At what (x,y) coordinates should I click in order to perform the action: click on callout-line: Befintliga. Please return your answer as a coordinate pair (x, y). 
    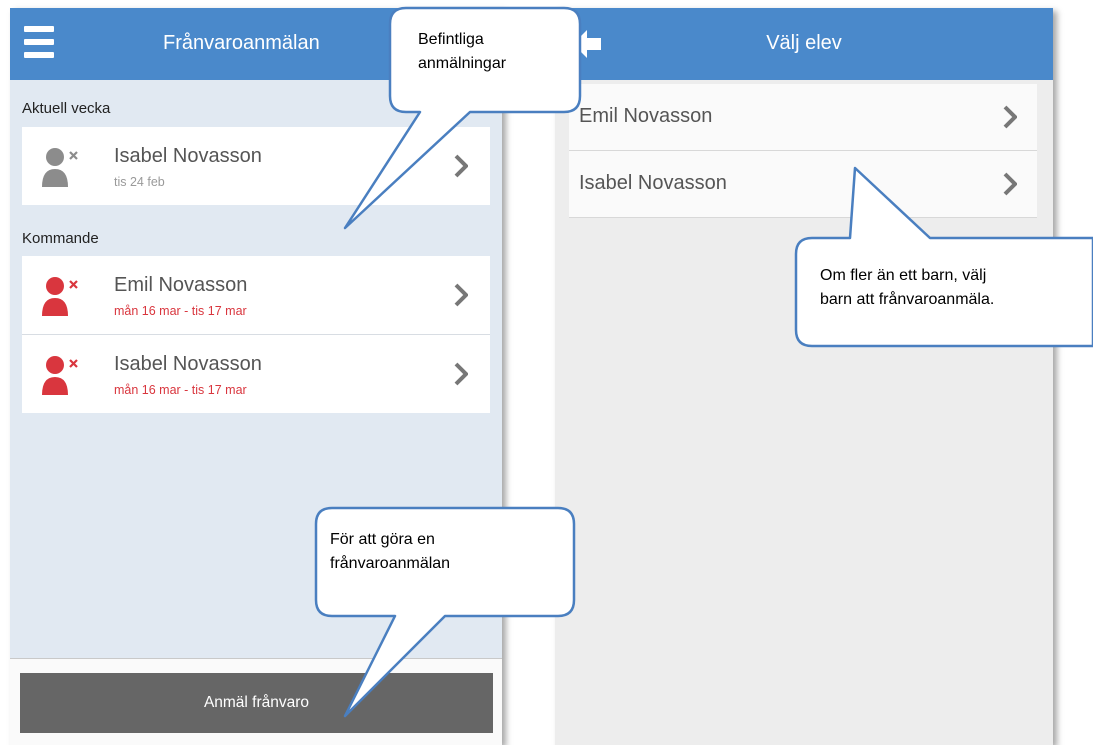
    Looking at the image, I should click on (451, 39).